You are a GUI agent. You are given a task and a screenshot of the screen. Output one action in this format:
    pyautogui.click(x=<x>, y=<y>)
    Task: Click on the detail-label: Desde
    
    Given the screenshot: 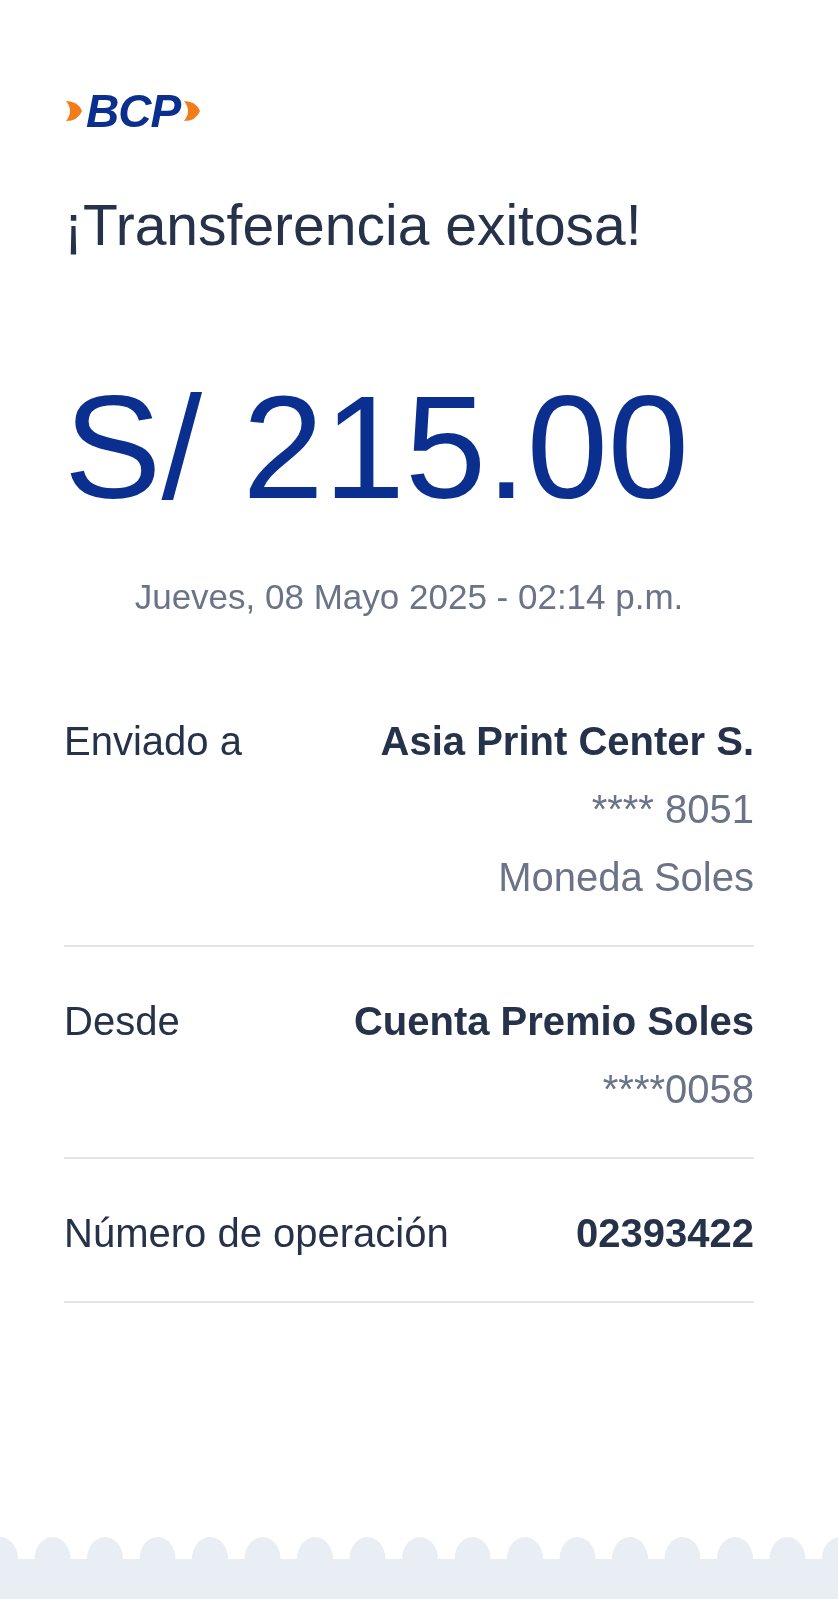 What is the action you would take?
    pyautogui.click(x=122, y=1022)
    